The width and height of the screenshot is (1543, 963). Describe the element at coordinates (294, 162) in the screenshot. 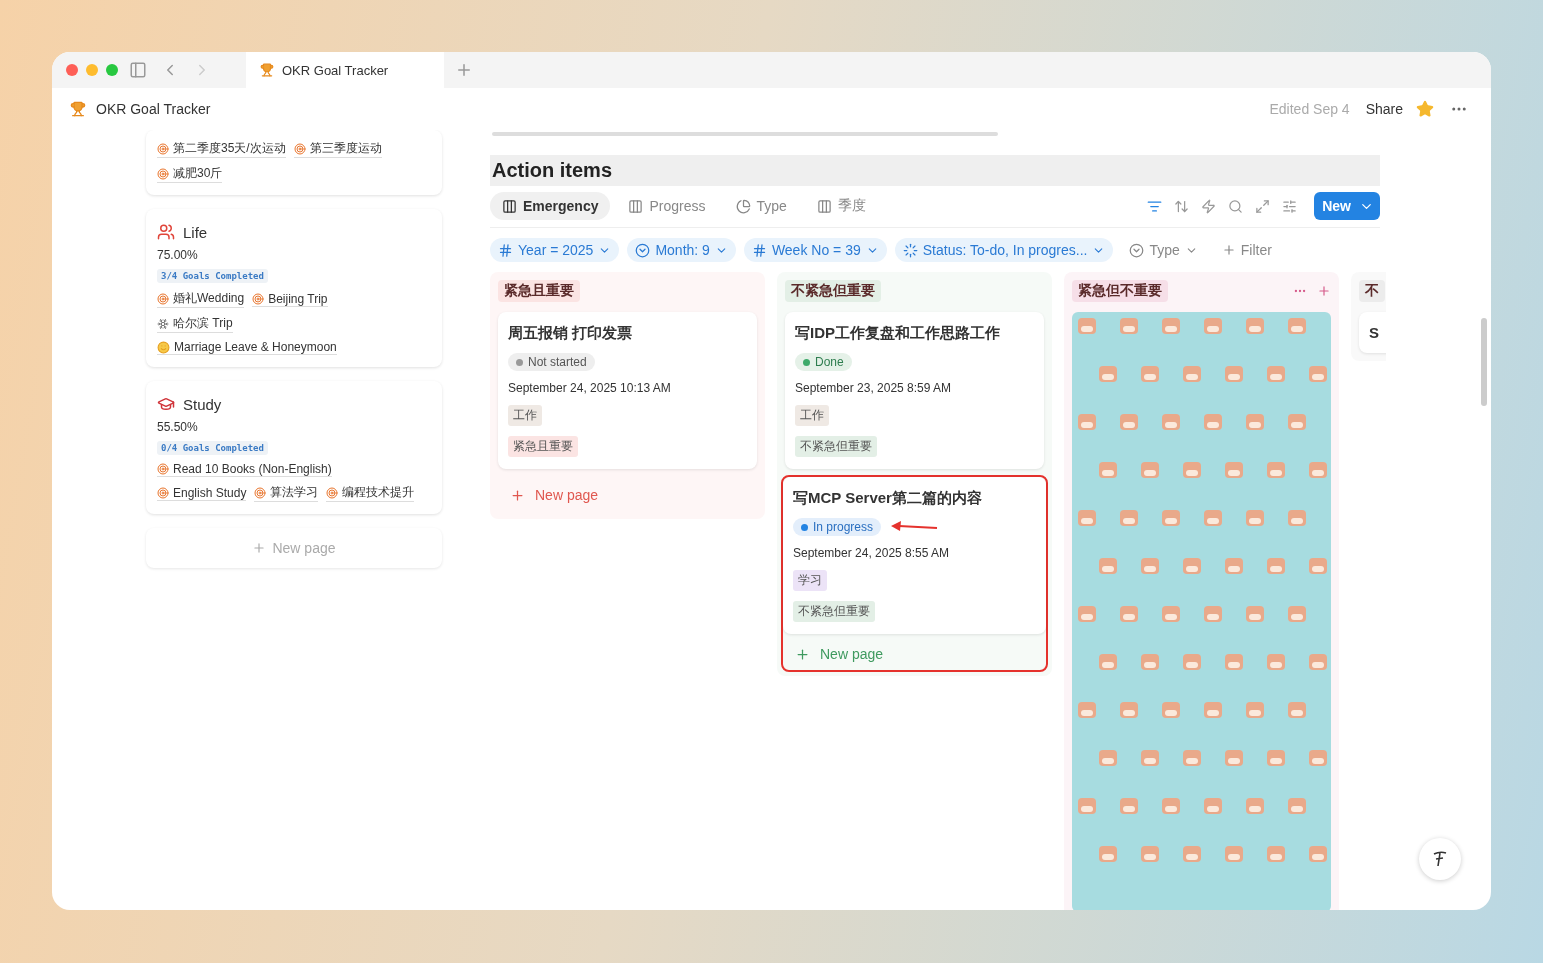

I see `goal-card: 第二季度35天/次运动 第三季度运动 减肥30斤` at that location.